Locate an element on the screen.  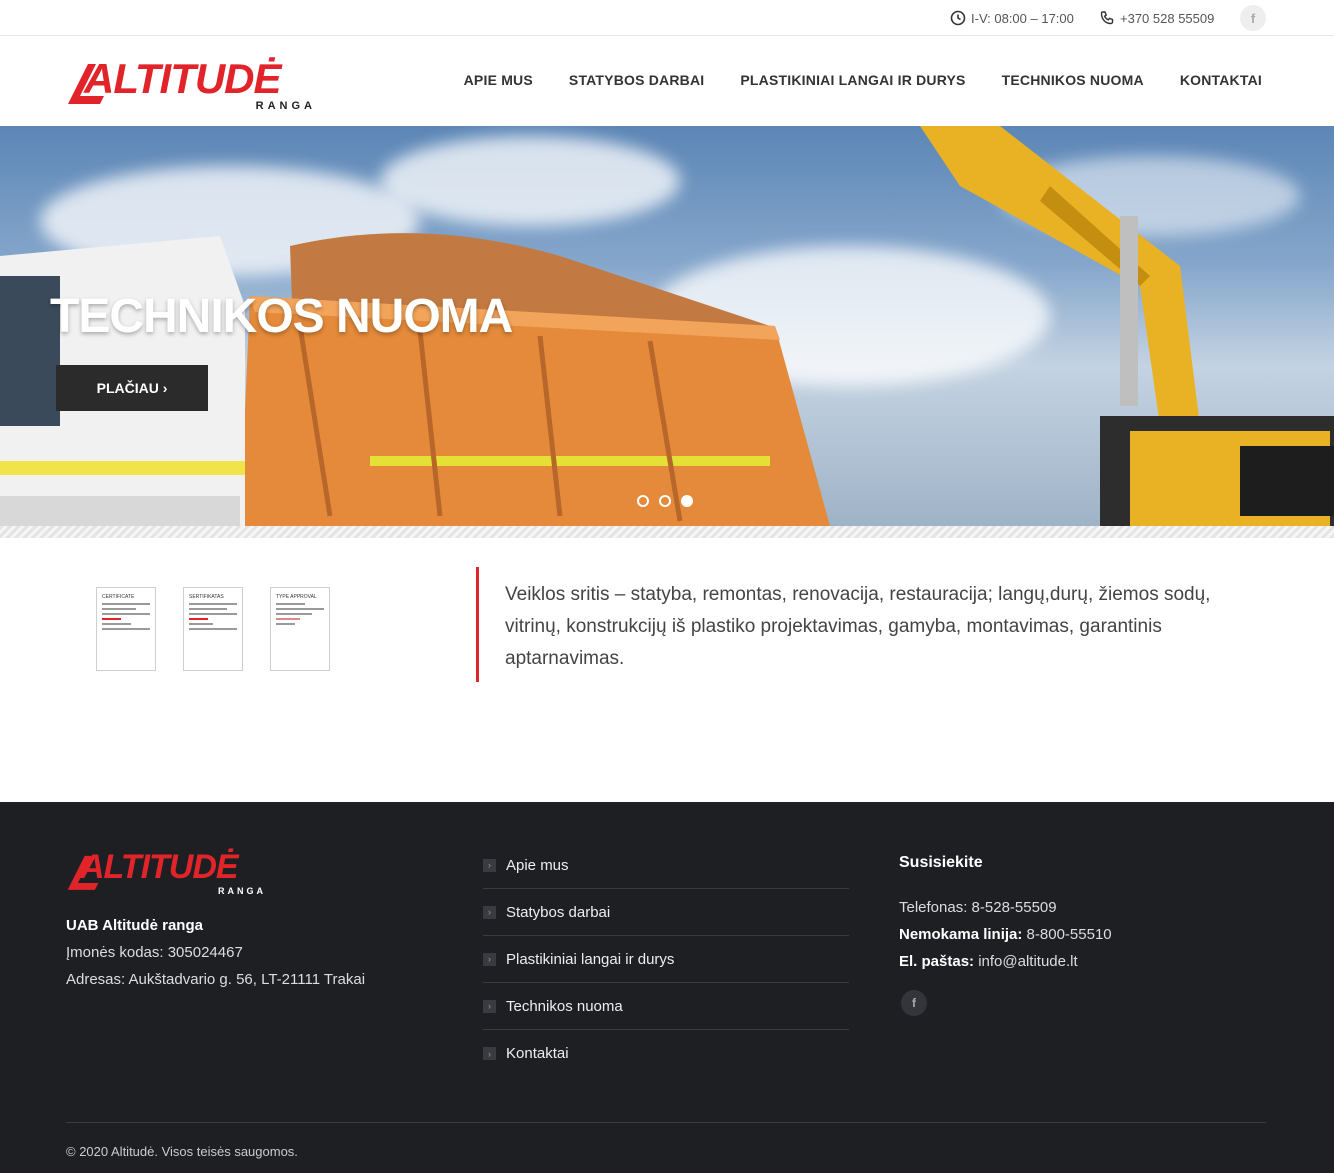
footer-divider is located at coordinates (666, 1122).